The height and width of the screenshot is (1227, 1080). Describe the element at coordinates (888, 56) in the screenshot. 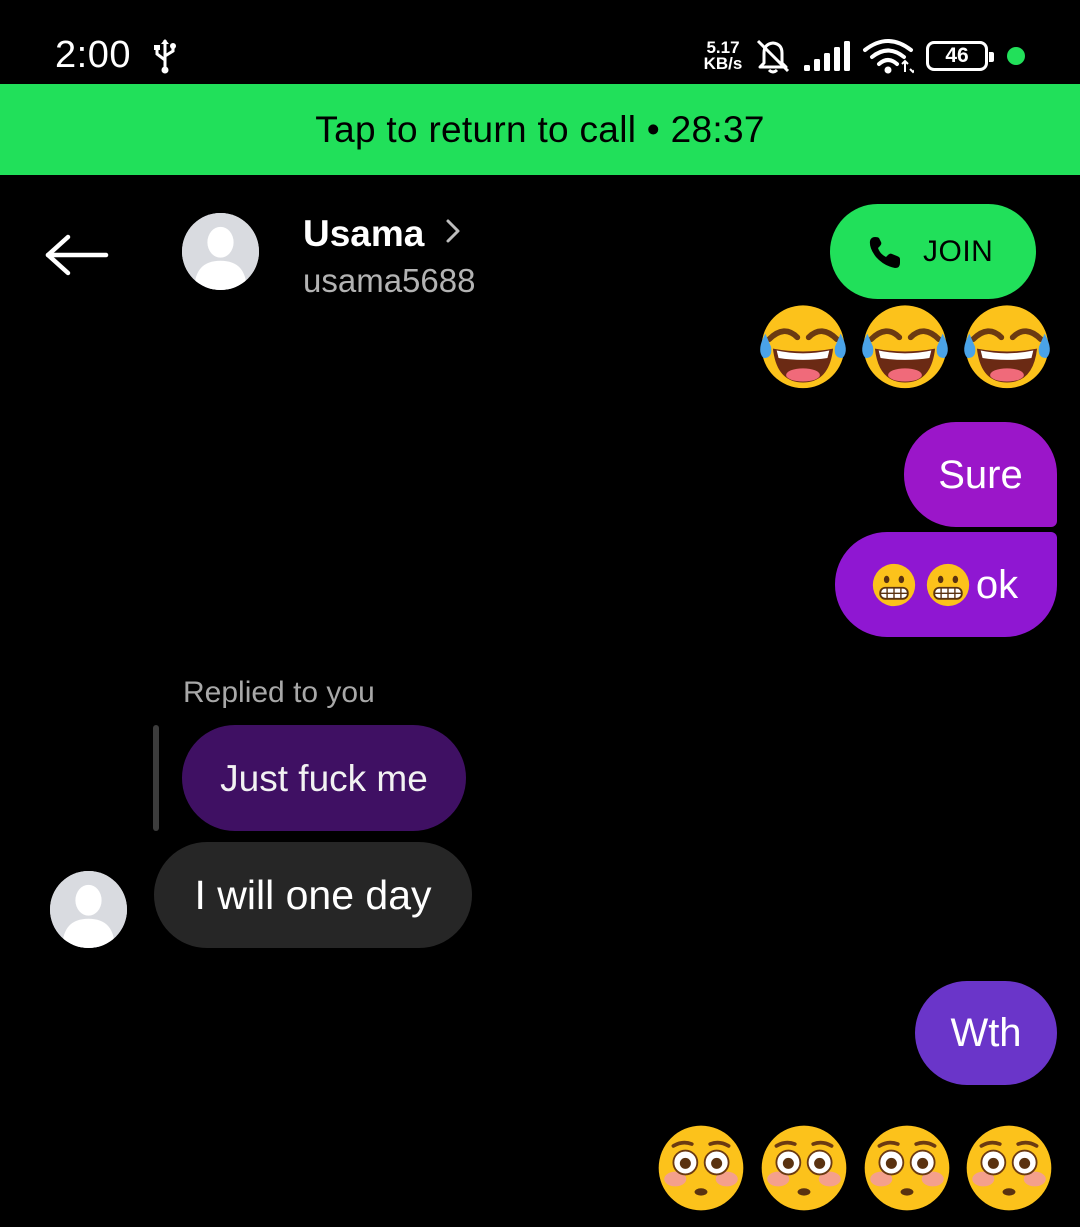

I see `wifi-icon` at that location.